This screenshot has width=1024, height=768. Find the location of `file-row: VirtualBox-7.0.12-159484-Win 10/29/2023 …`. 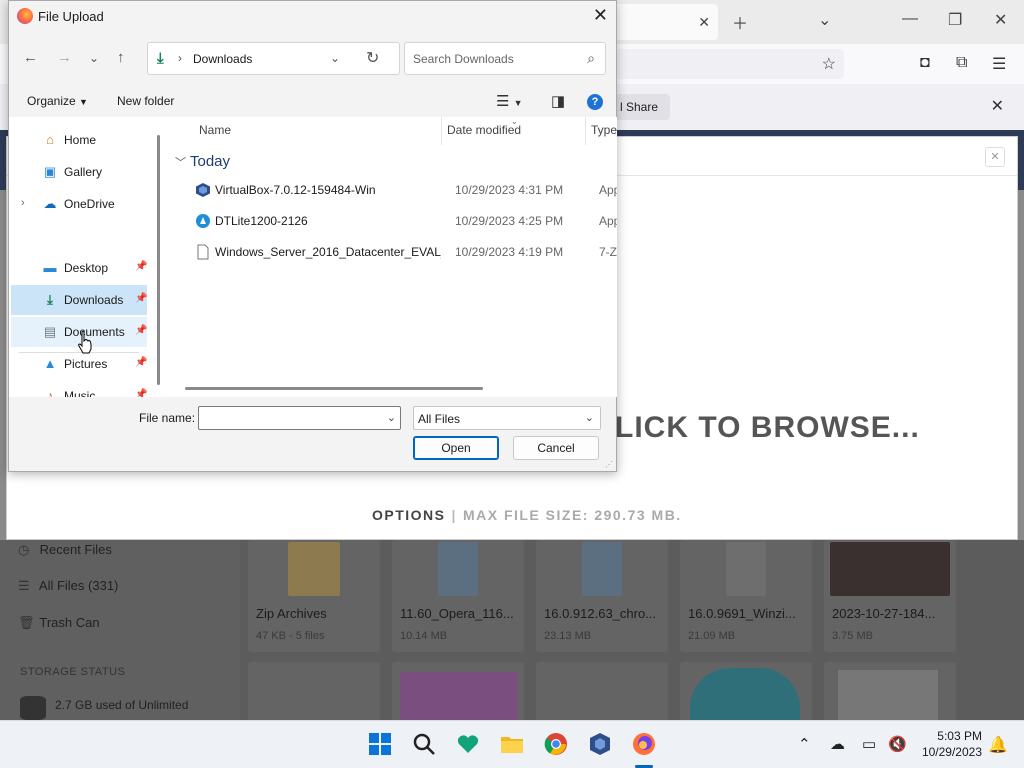

file-row: VirtualBox-7.0.12-159484-Win 10/29/2023 … is located at coordinates (391, 190).